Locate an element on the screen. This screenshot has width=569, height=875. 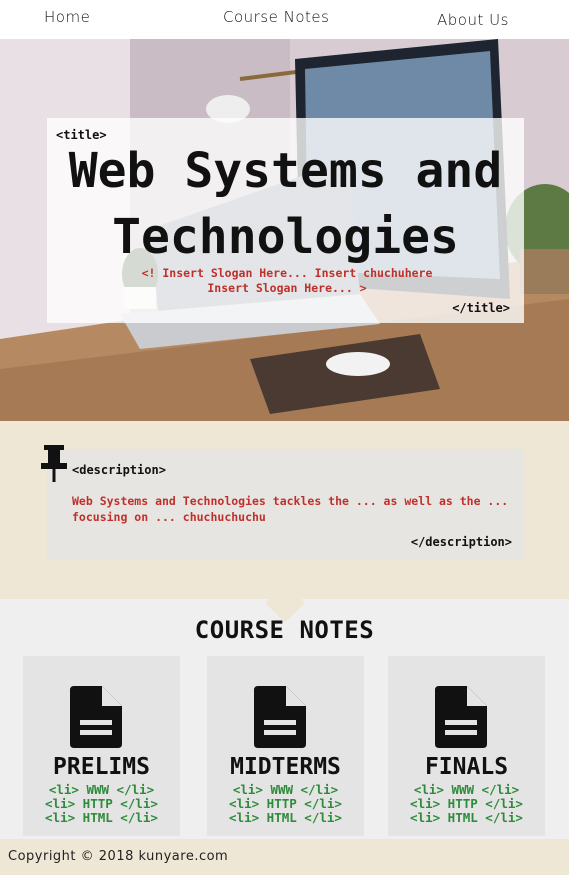
top-nav: Home Course Notes About Us is located at coordinates (284, 19).